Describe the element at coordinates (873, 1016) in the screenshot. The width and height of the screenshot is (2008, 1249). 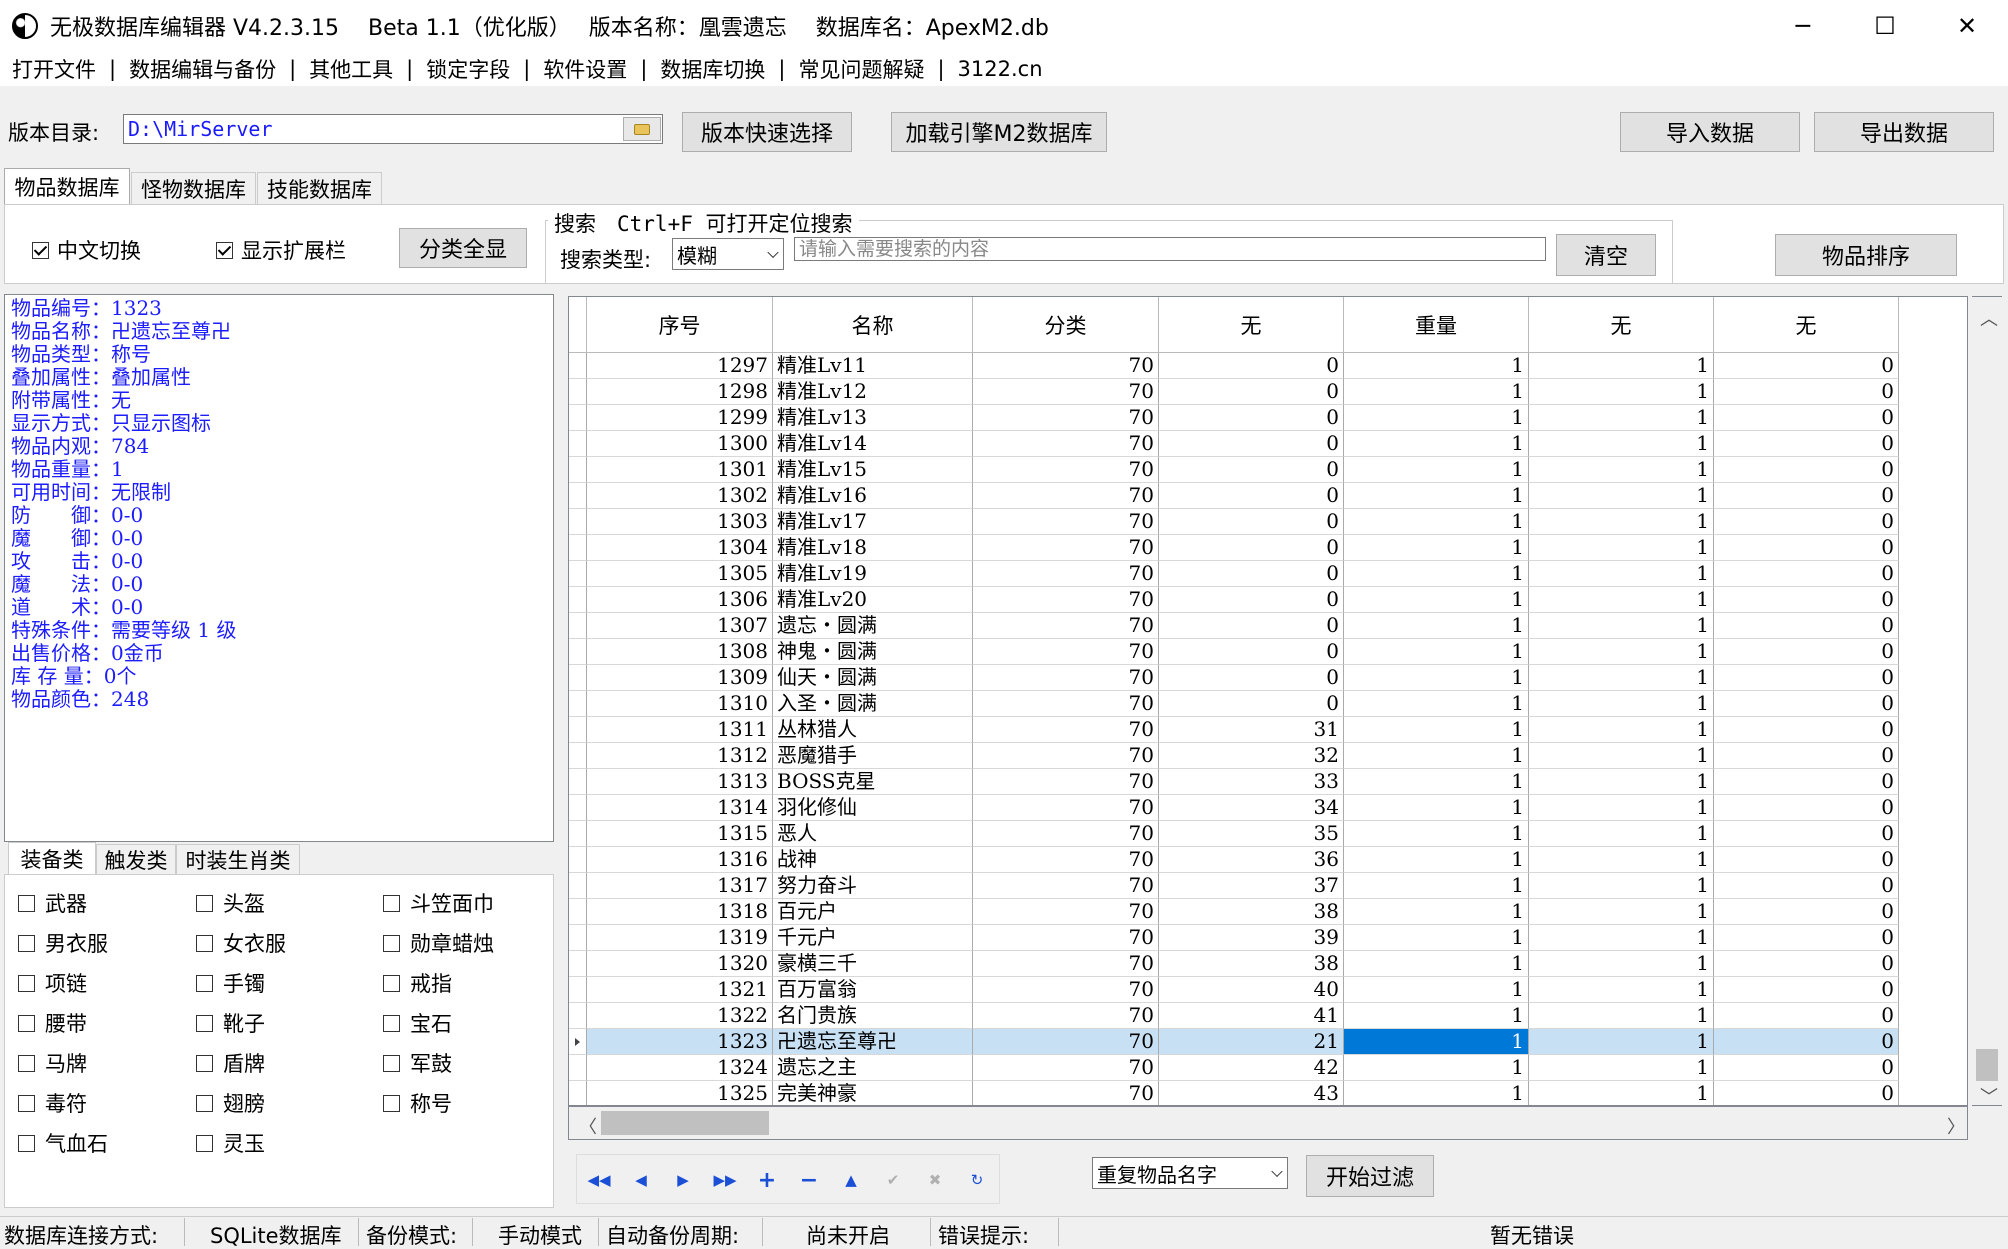
I see `table-cell: 名门贵族` at that location.